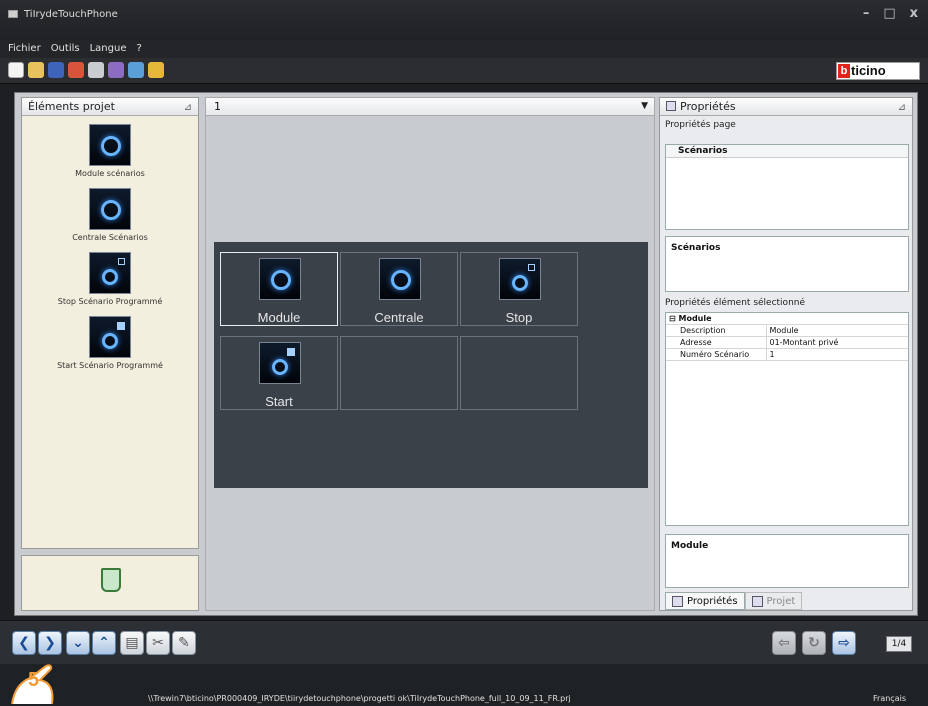 The width and height of the screenshot is (928, 706). What do you see at coordinates (914, 13) in the screenshot?
I see `close-button: x` at bounding box center [914, 13].